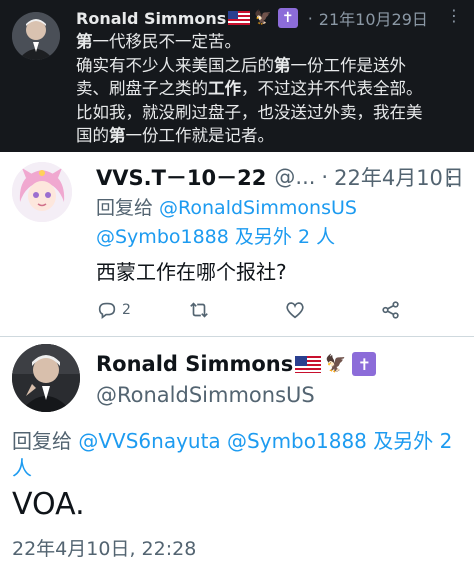 The image size is (474, 561). I want to click on retweet-icon, so click(199, 310).